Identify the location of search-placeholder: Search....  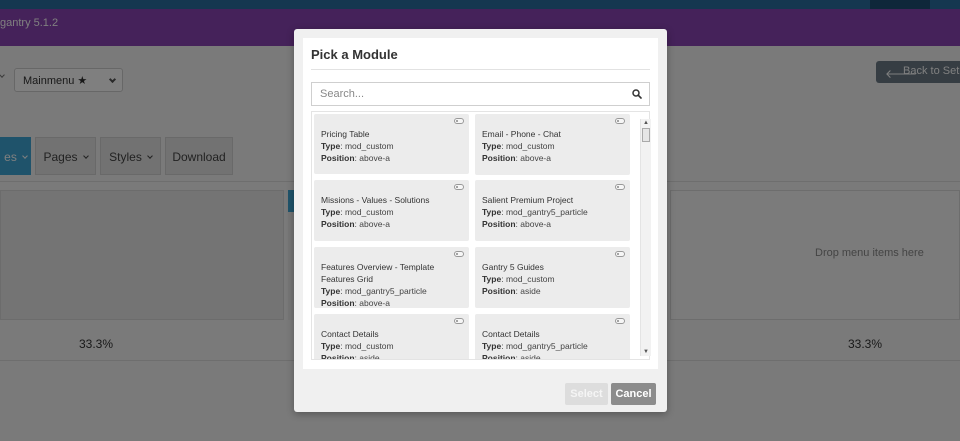
(342, 94).